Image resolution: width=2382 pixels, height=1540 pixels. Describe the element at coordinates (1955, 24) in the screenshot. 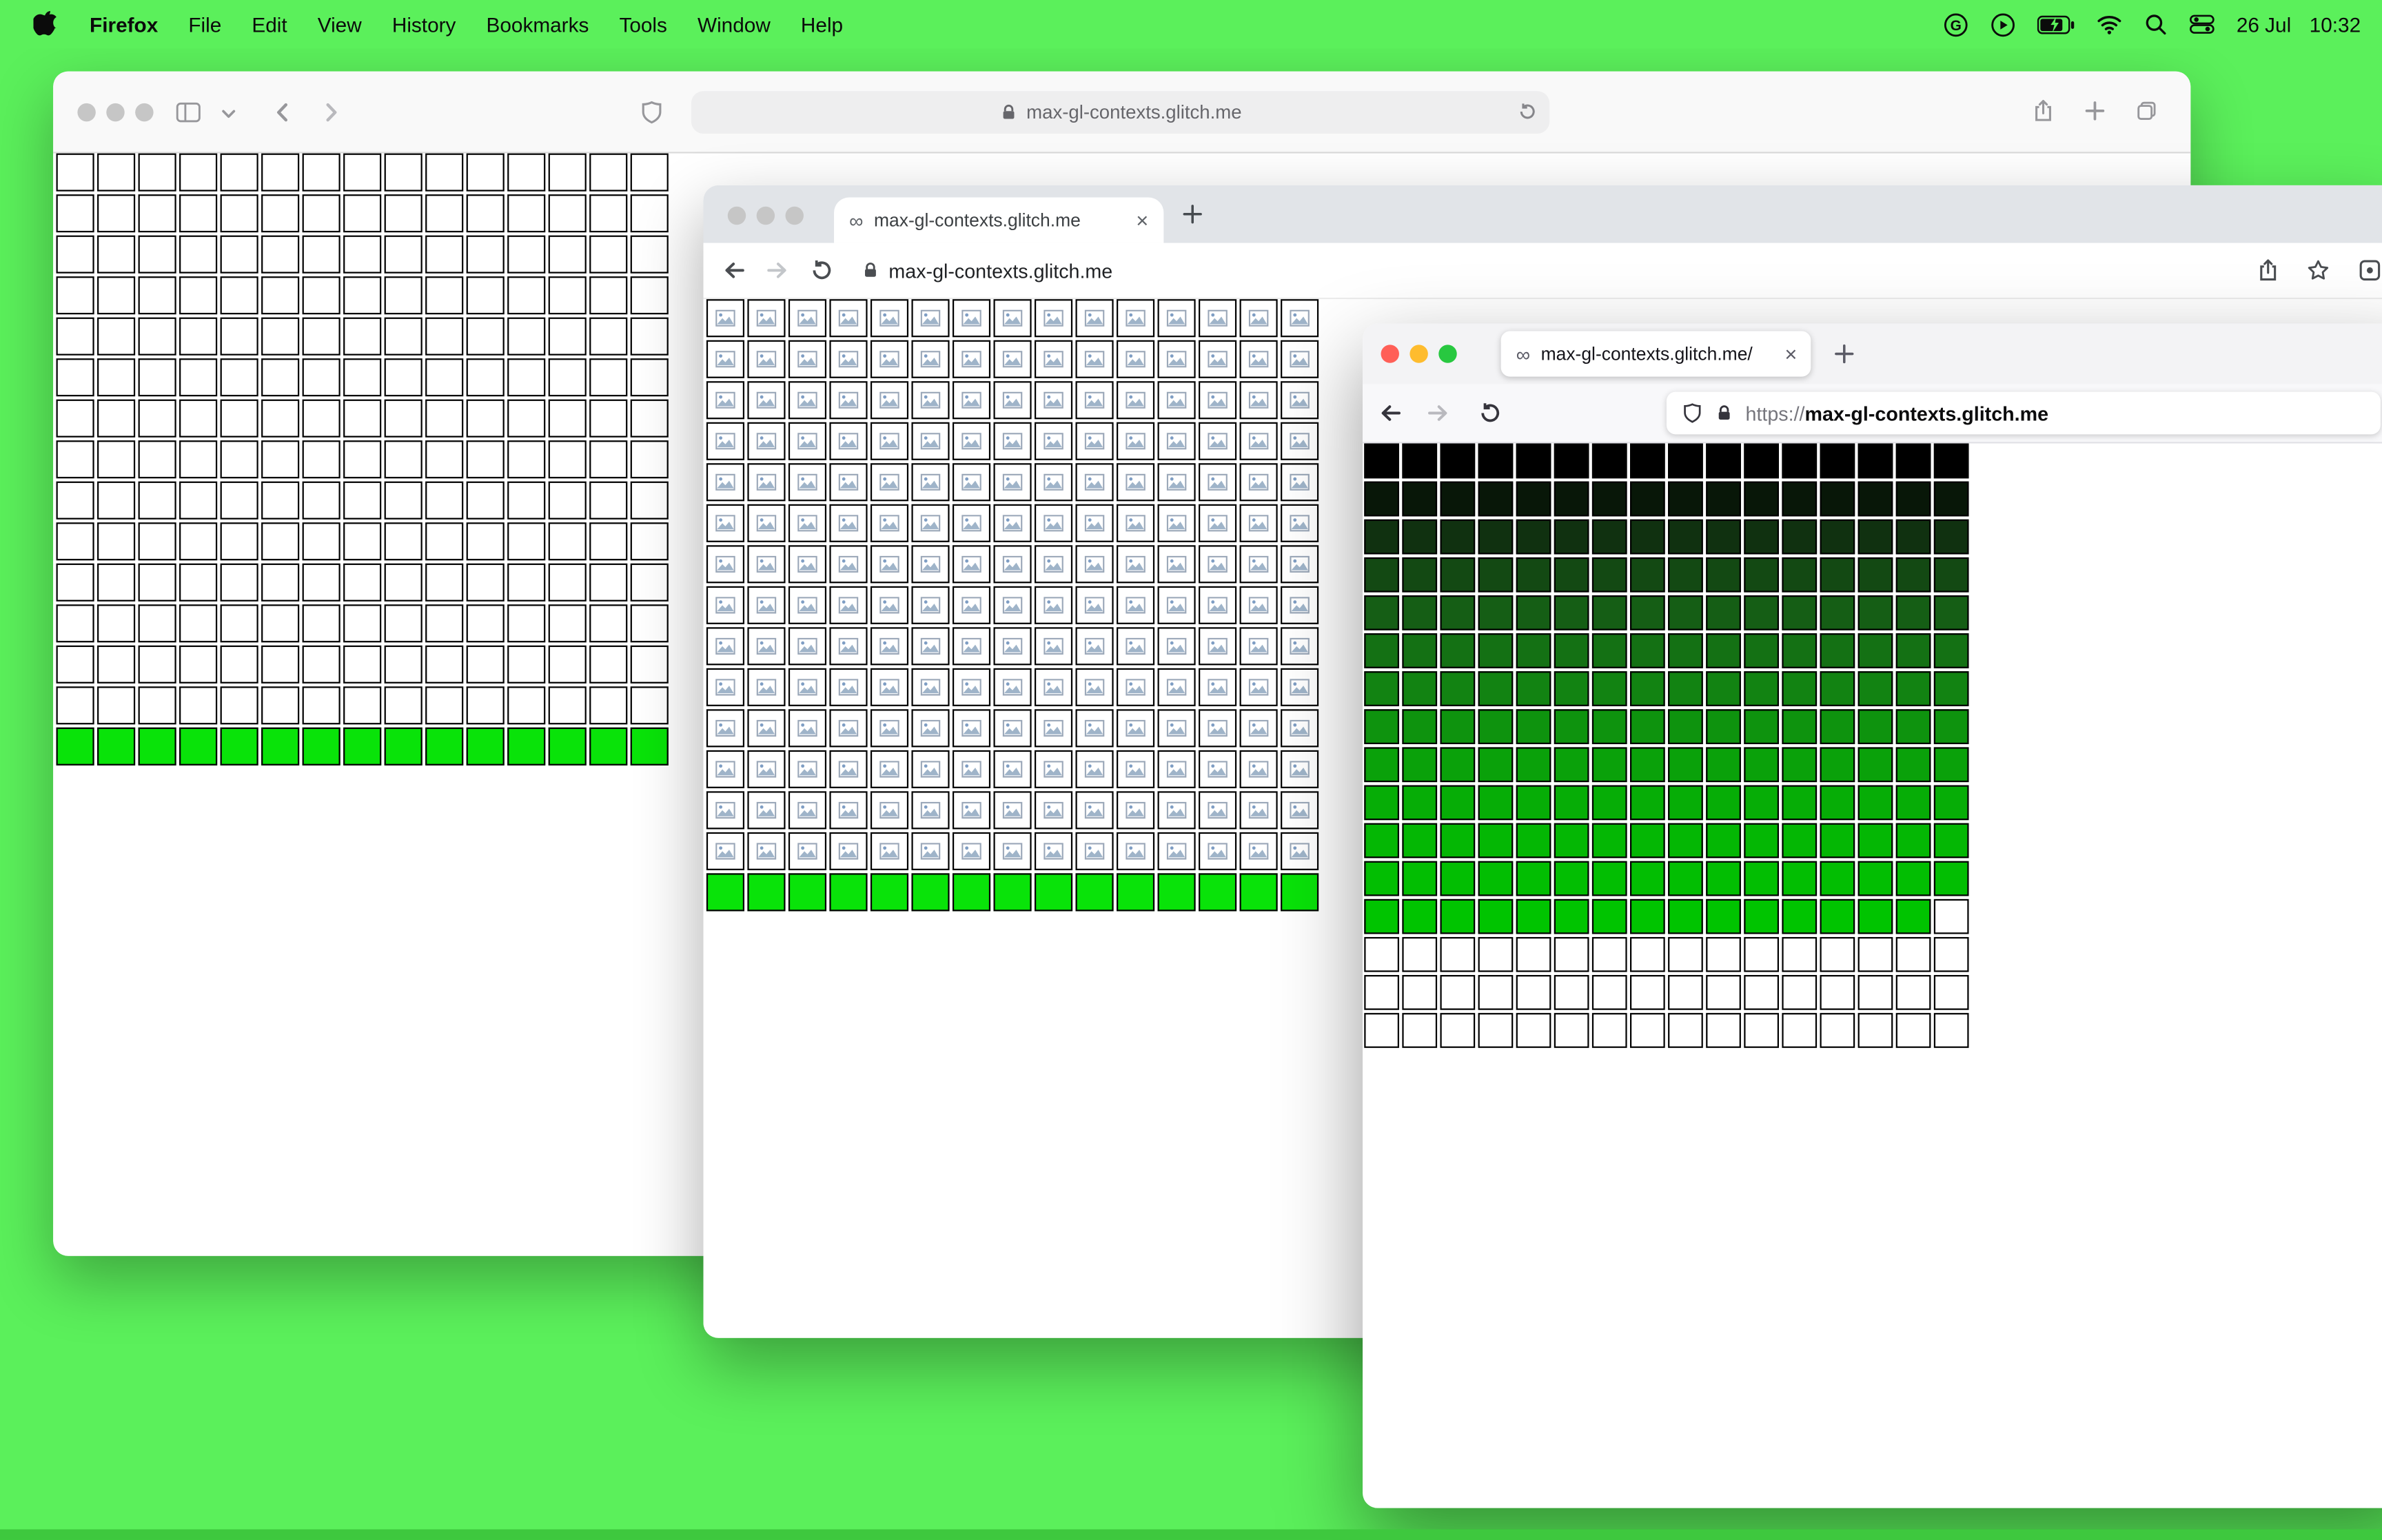

I see `grammarly-icon: G` at that location.